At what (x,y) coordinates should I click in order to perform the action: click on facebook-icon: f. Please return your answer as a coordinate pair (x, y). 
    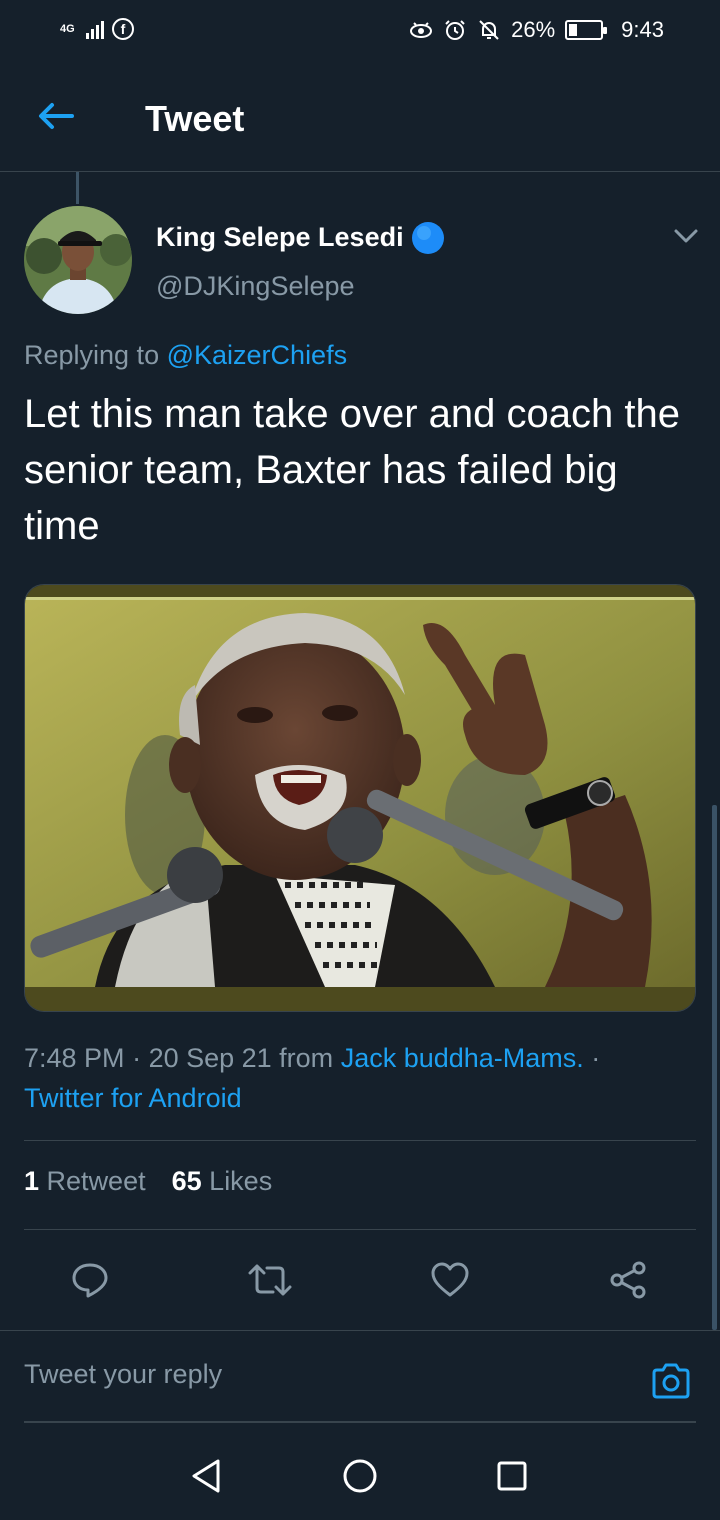
    Looking at the image, I should click on (123, 29).